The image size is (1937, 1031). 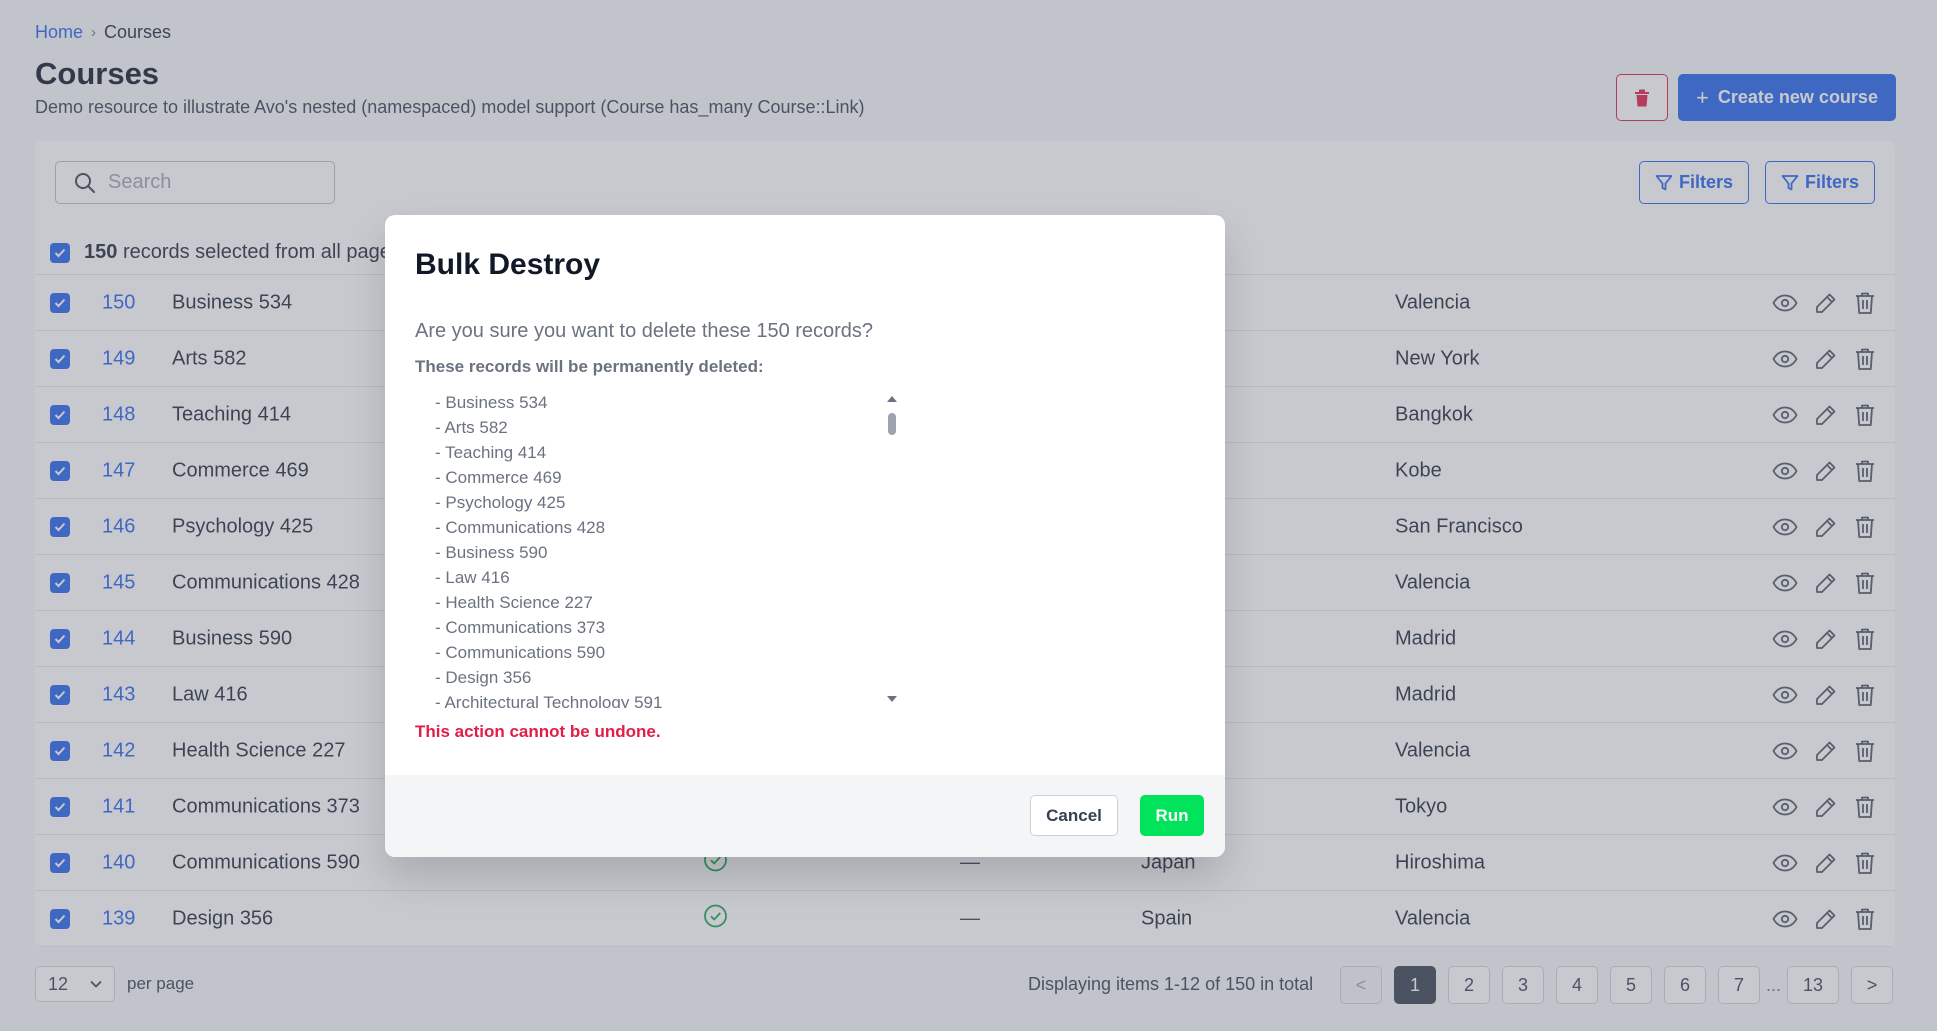 What do you see at coordinates (491, 552) in the screenshot?
I see `list-item: - Business 590` at bounding box center [491, 552].